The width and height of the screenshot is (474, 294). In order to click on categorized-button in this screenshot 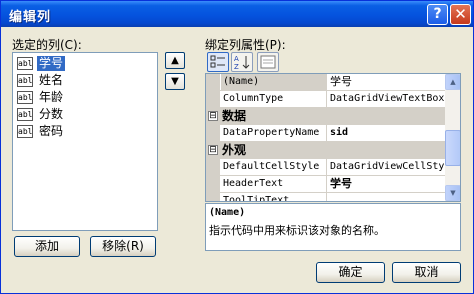, I will do `click(218, 62)`.